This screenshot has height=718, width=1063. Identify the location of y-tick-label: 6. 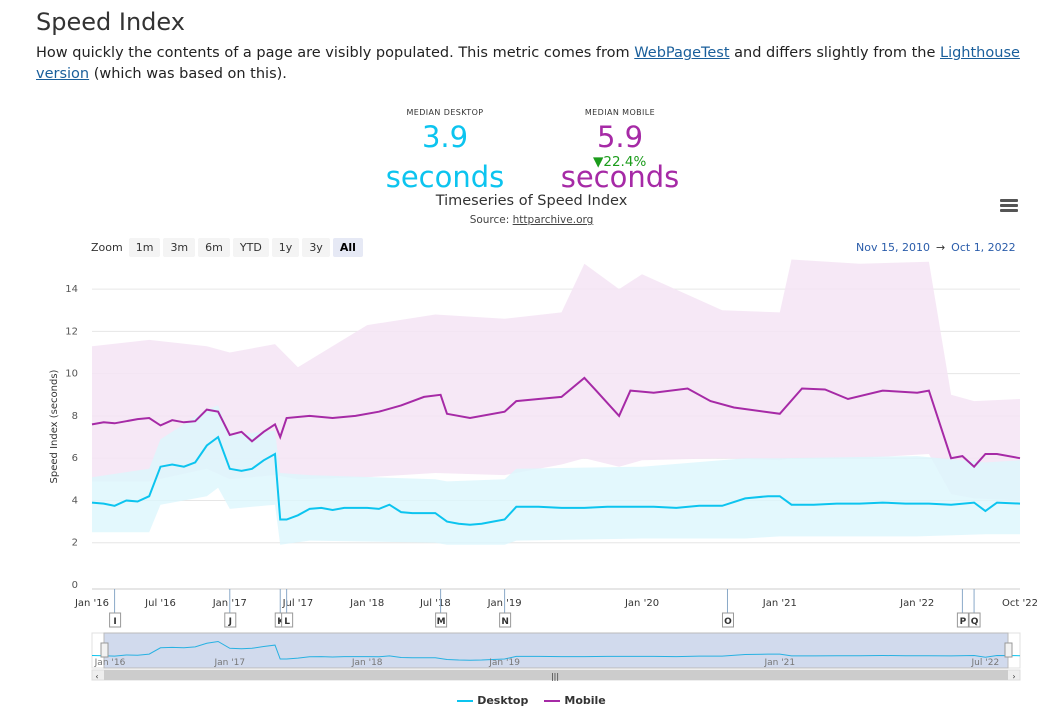
(75, 458).